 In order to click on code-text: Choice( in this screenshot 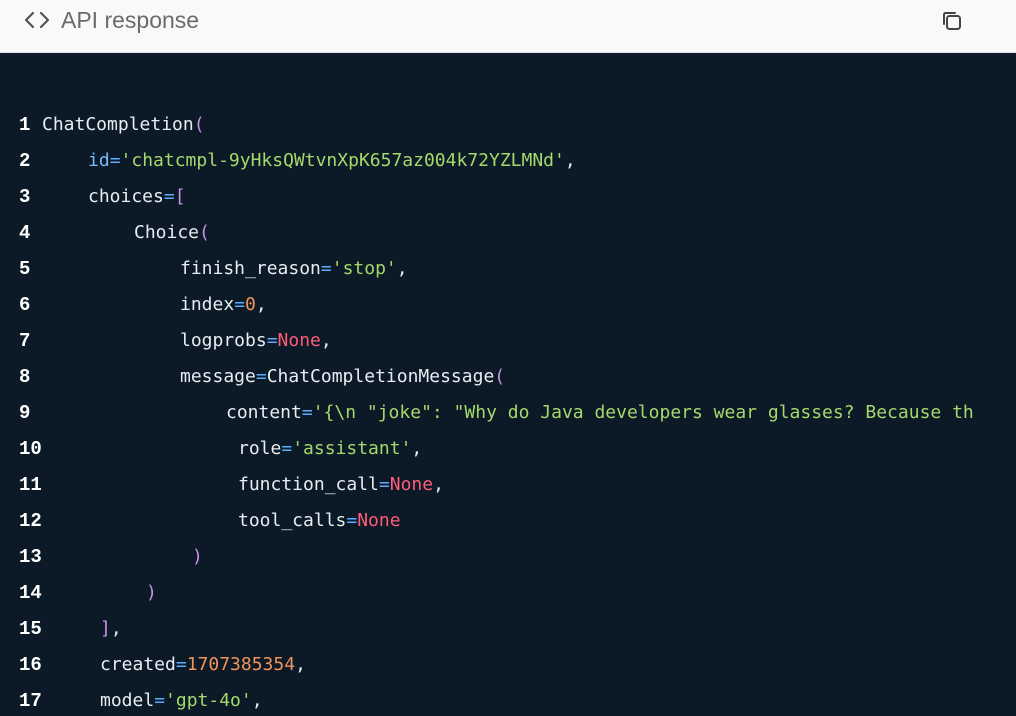, I will do `click(172, 233)`.